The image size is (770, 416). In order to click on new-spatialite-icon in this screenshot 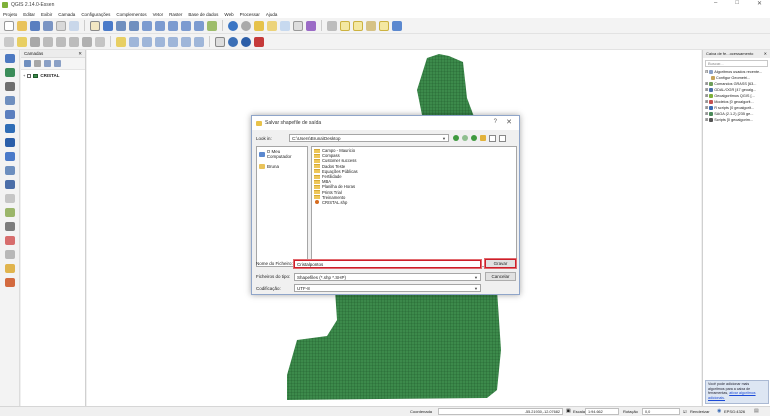, I will do `click(9, 212)`.